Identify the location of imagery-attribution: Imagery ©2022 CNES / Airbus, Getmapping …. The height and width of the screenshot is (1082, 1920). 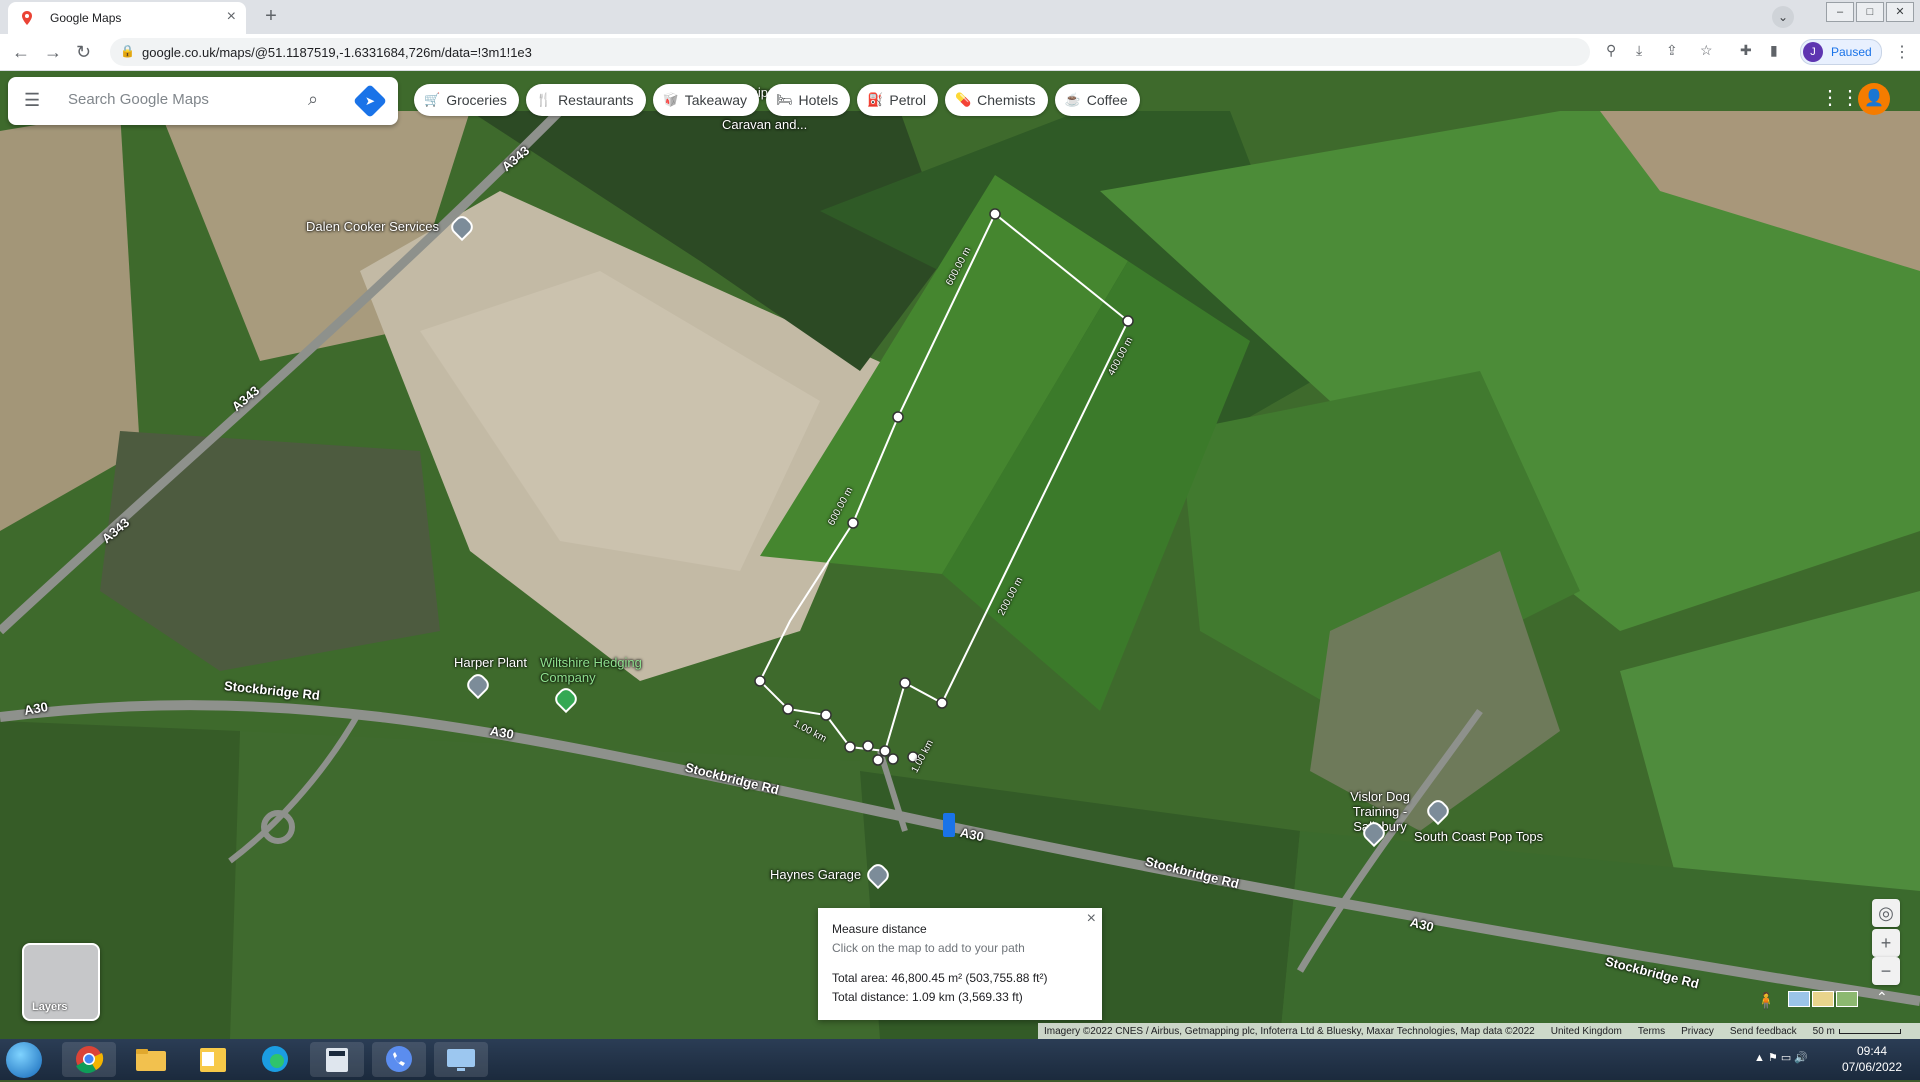
(1289, 1031).